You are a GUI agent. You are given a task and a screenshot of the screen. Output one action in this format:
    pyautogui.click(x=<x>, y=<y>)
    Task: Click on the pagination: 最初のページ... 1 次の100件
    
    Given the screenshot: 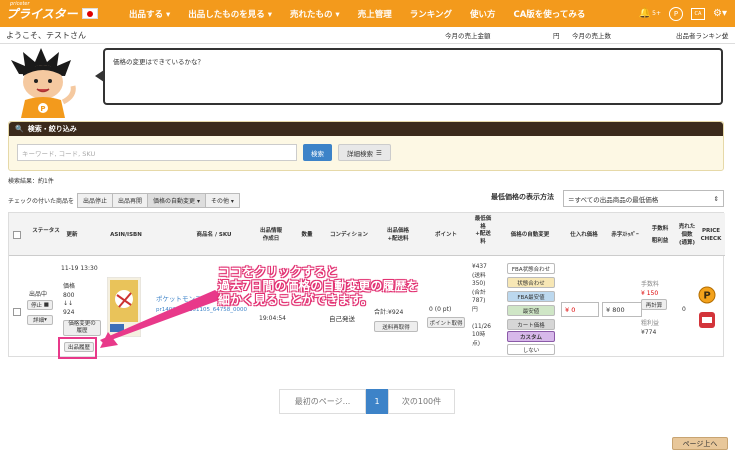 What is the action you would take?
    pyautogui.click(x=367, y=401)
    